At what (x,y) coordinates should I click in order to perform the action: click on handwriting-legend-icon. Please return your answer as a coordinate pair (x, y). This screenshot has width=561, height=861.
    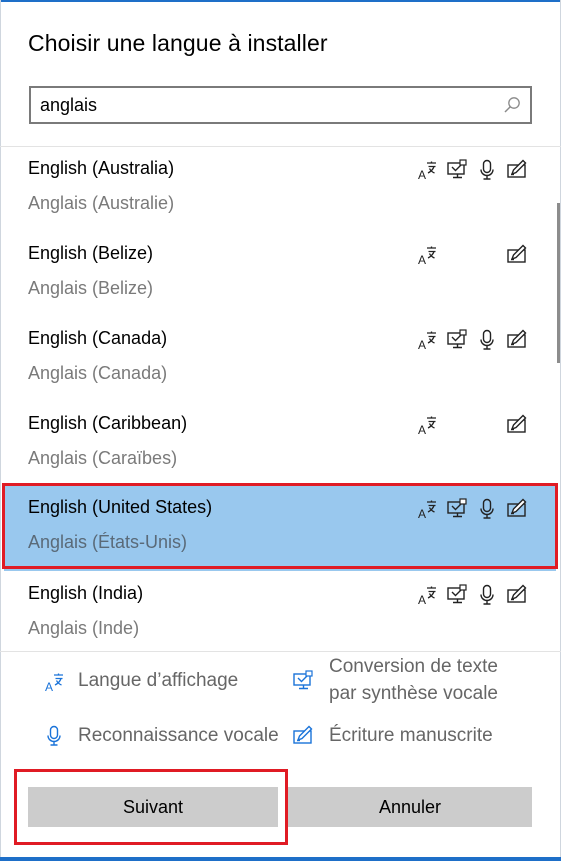
    Looking at the image, I should click on (303, 736).